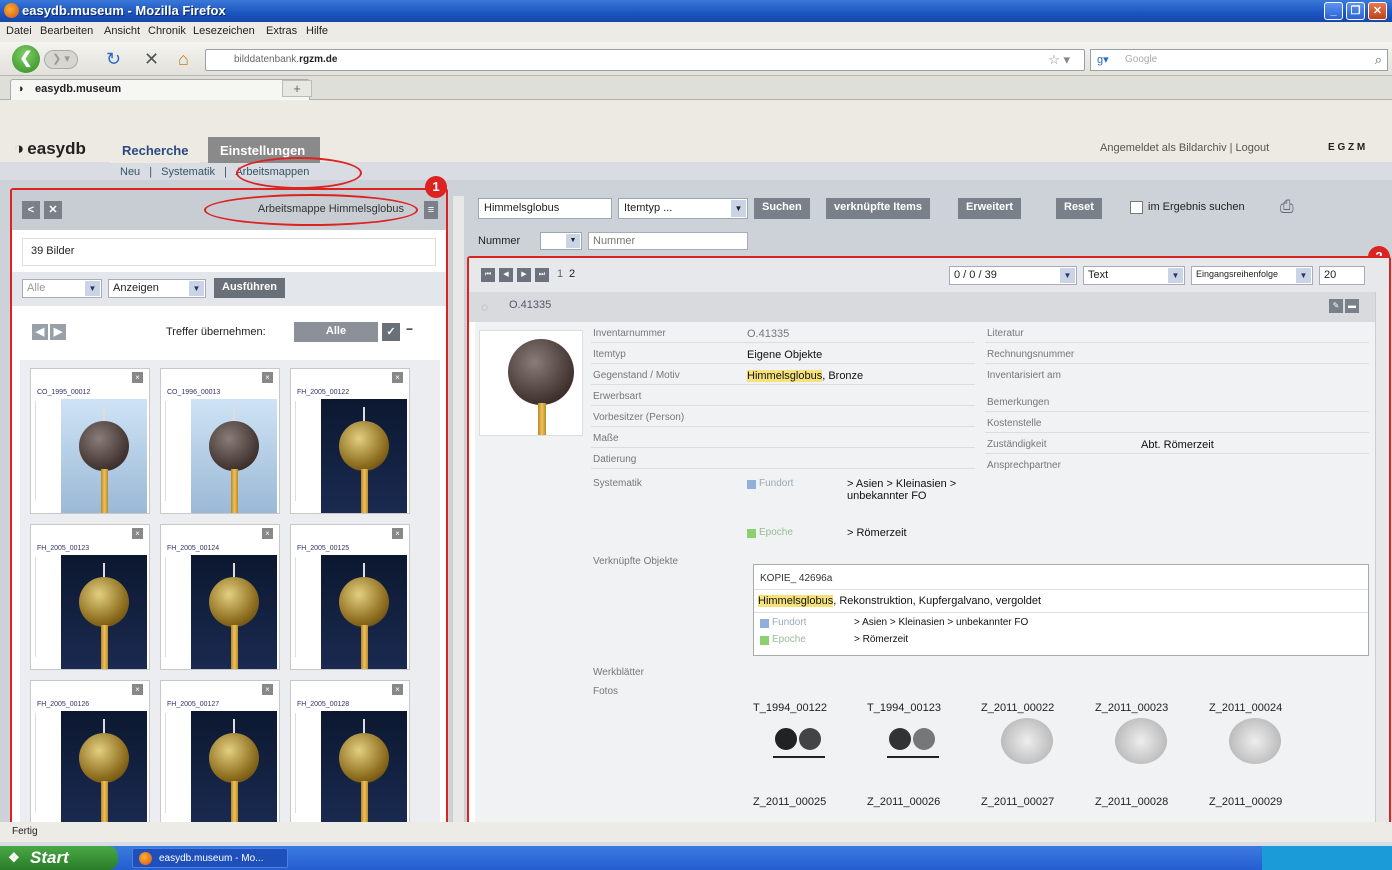 This screenshot has height=870, width=1392. I want to click on menu-extras: Extras, so click(281, 31).